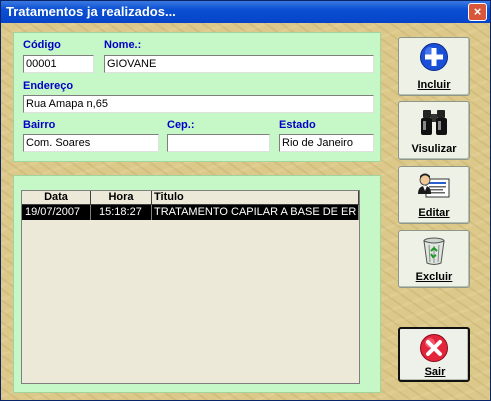 The height and width of the screenshot is (401, 491). What do you see at coordinates (434, 251) in the screenshot?
I see `recycle-bin-icon` at bounding box center [434, 251].